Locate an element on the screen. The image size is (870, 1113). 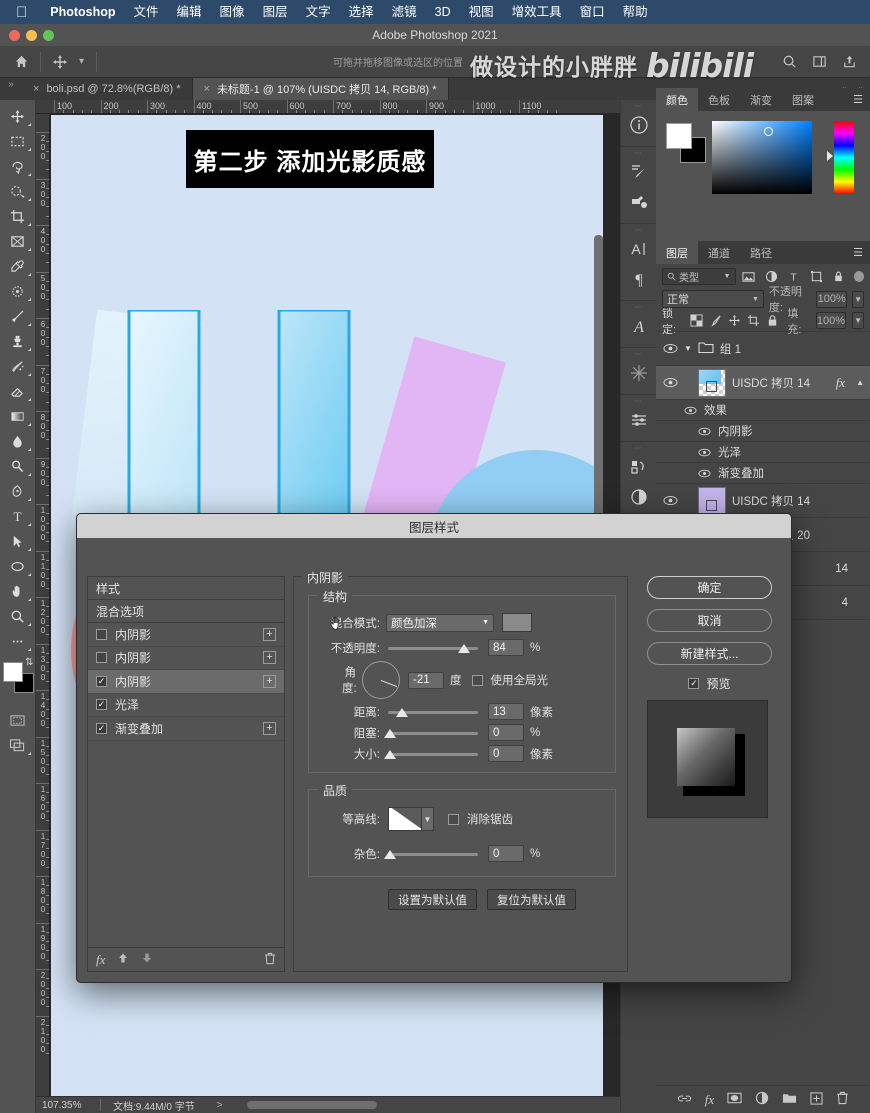
move-tool-icon is located at coordinates (60, 62).